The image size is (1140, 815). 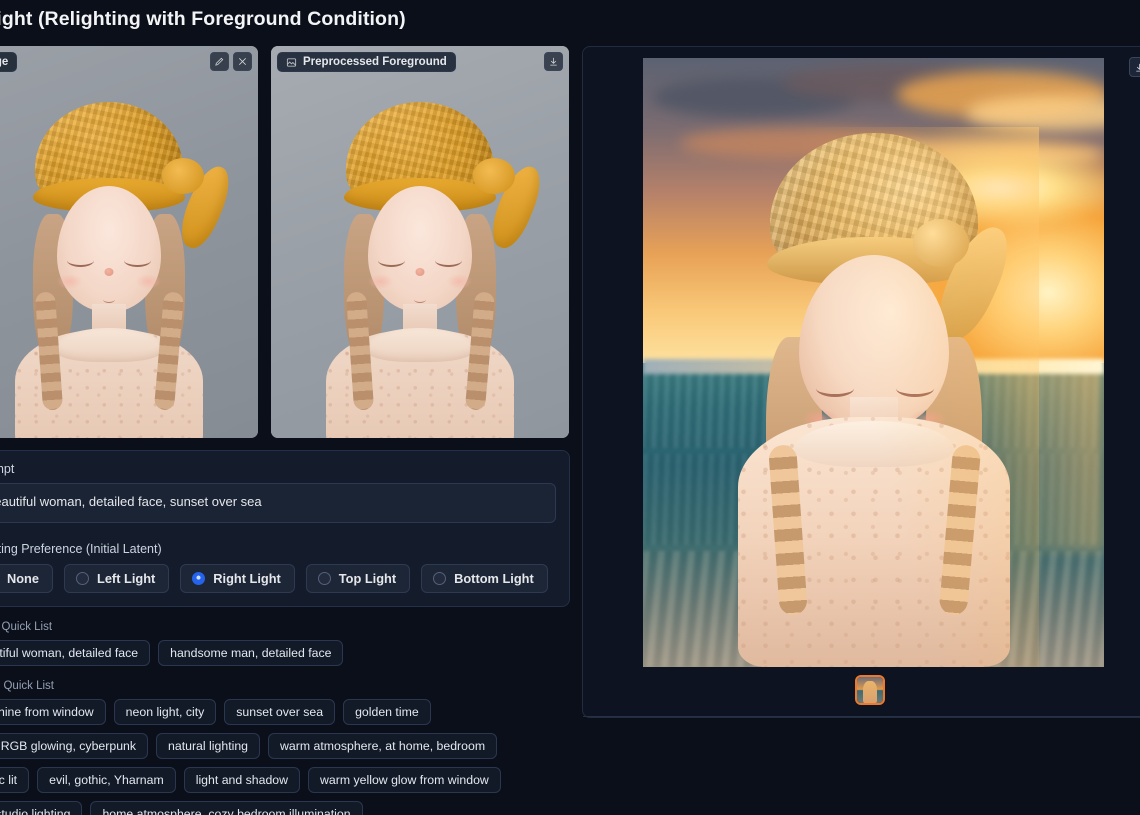 What do you see at coordinates (383, 746) in the screenshot?
I see `lighting-chip: warm atmosphere, at home, bedroom` at bounding box center [383, 746].